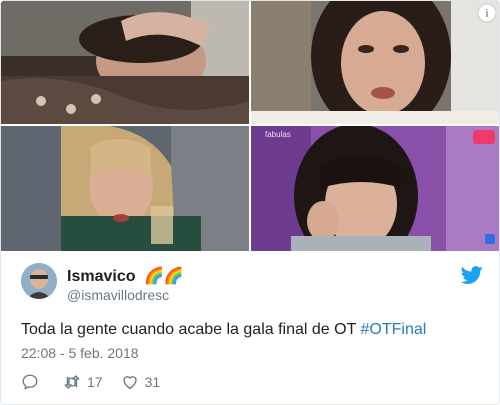 This screenshot has width=500, height=405. I want to click on overlay-text: fabulas, so click(278, 134).